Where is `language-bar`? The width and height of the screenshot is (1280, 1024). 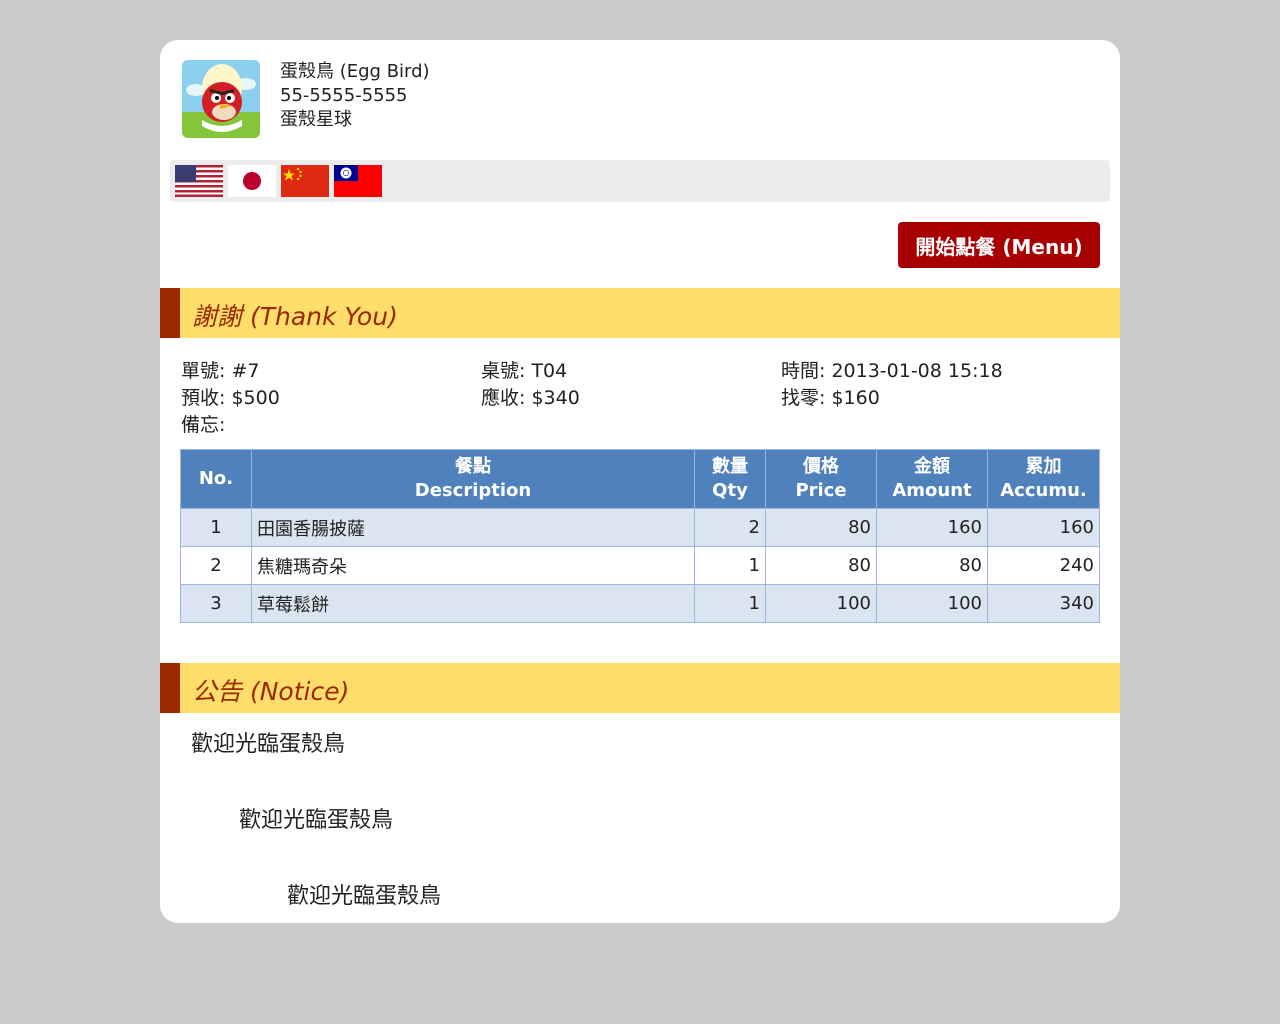
language-bar is located at coordinates (640, 181).